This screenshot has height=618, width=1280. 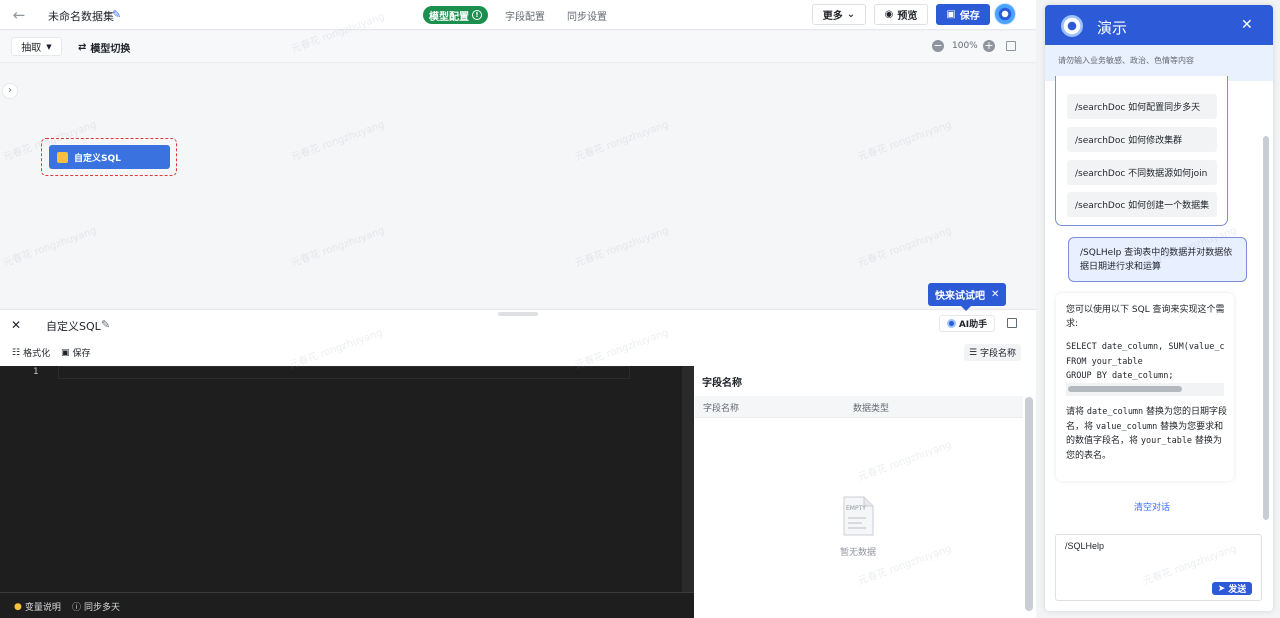 I want to click on format-label: 格式化, so click(x=37, y=354).